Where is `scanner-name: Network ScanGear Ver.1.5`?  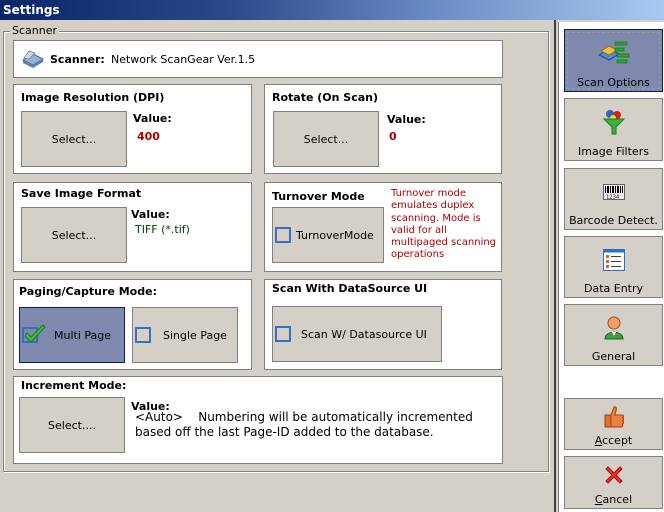 scanner-name: Network ScanGear Ver.1.5 is located at coordinates (183, 59).